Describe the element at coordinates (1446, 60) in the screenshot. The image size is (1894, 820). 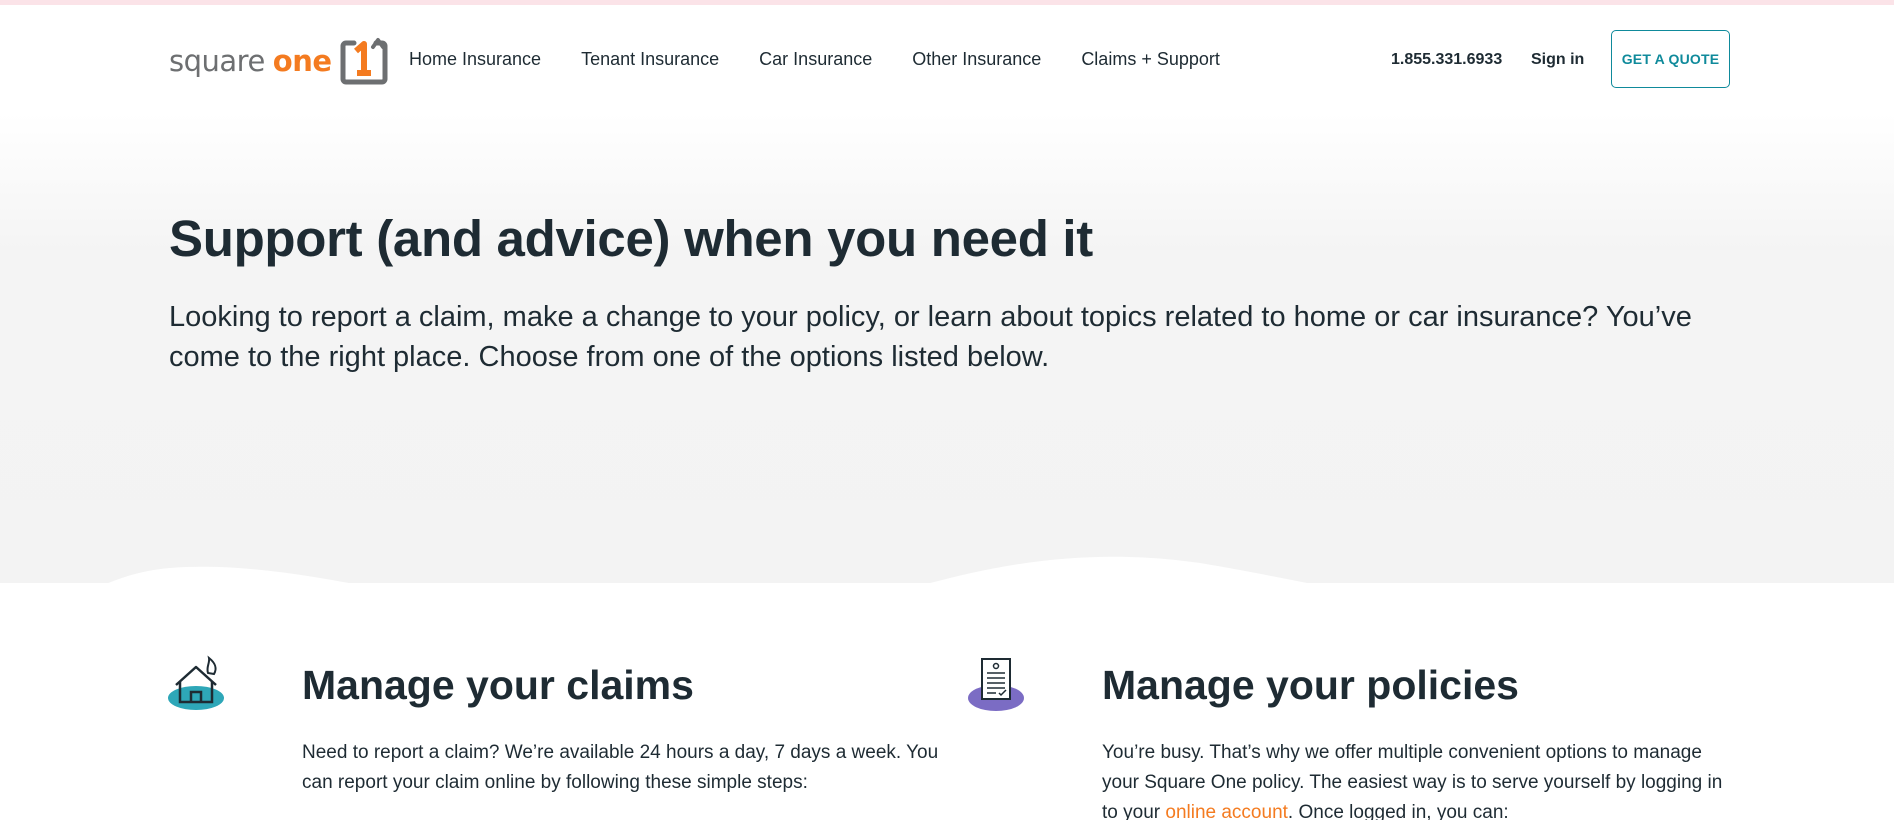
I see `phone-link: 1.855.331.6933` at that location.